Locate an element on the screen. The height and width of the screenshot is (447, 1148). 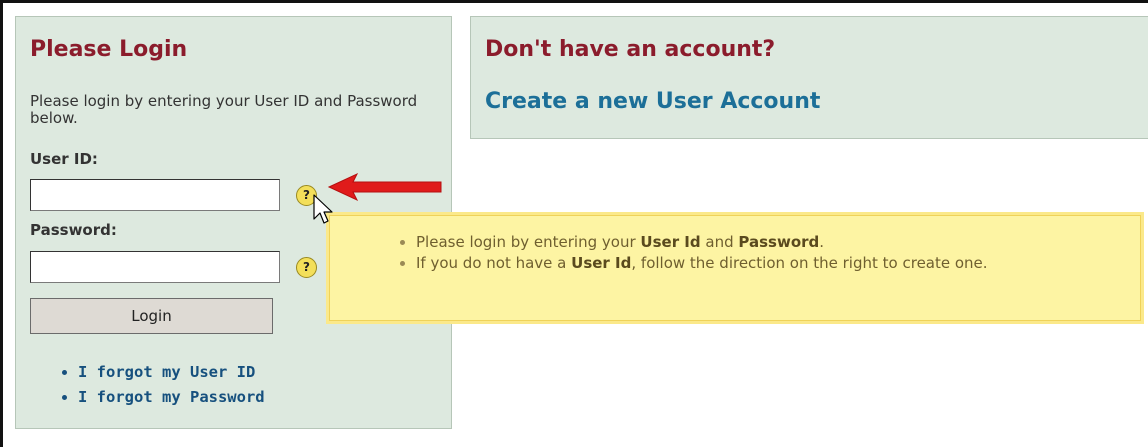
password-input is located at coordinates (155, 267).